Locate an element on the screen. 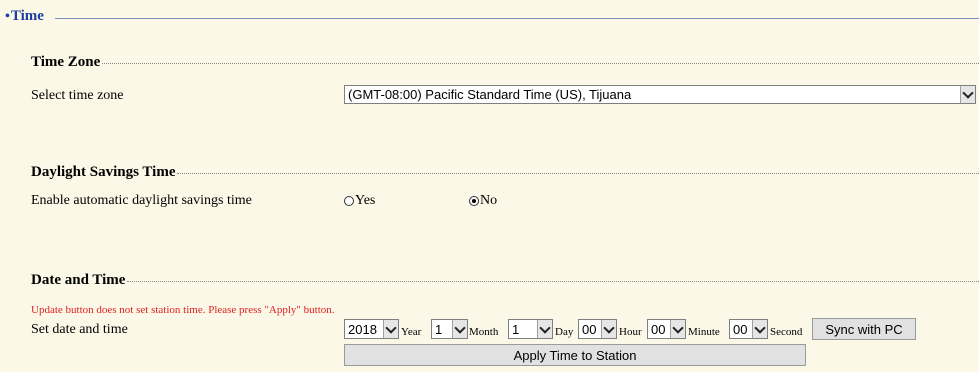 This screenshot has height=372, width=979. year-unit: Year is located at coordinates (411, 332).